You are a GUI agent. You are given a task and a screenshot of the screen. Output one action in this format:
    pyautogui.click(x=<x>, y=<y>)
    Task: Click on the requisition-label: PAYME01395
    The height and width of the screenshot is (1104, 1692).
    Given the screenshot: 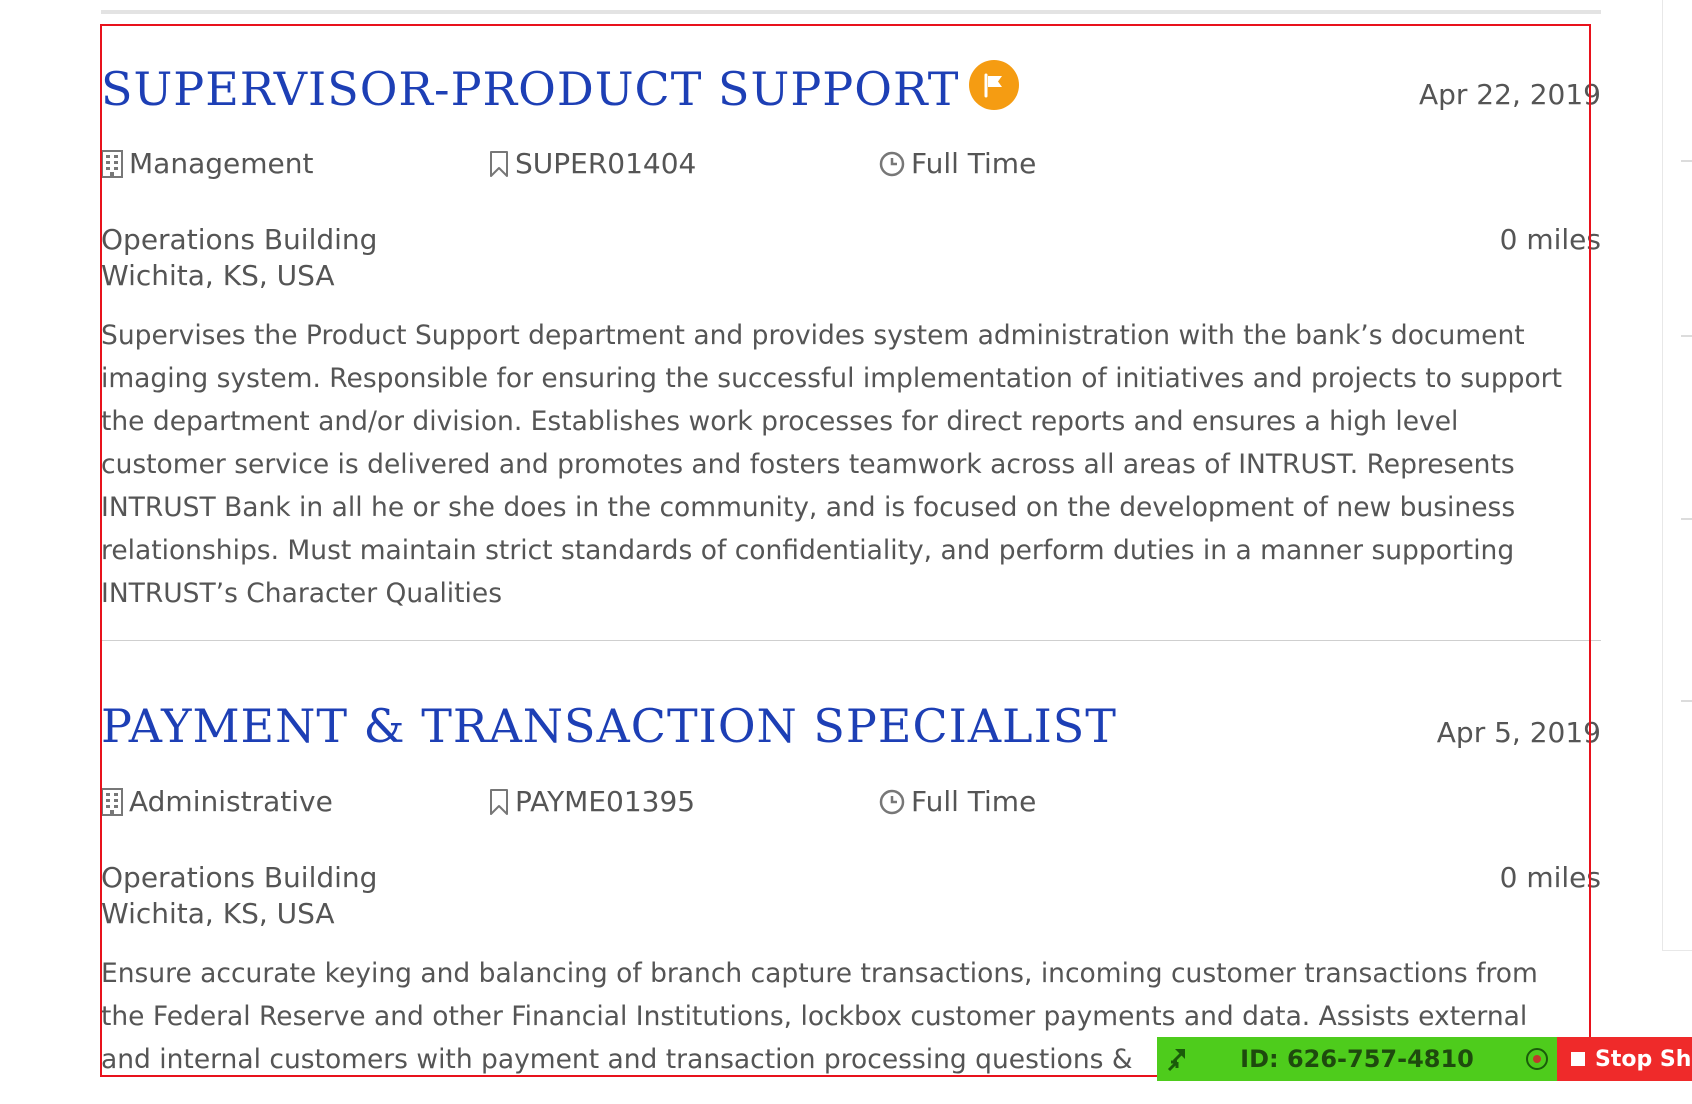 What is the action you would take?
    pyautogui.click(x=605, y=801)
    